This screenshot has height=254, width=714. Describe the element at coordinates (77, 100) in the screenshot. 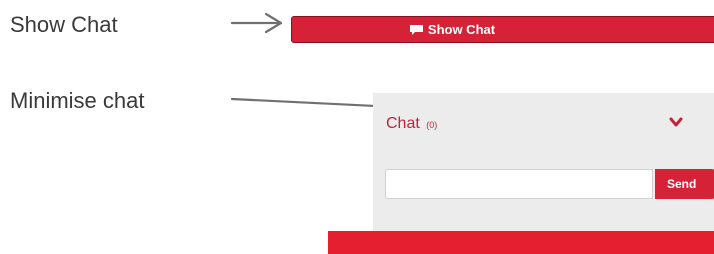

I see `annotation-minimise-chat: Minimise chat` at that location.